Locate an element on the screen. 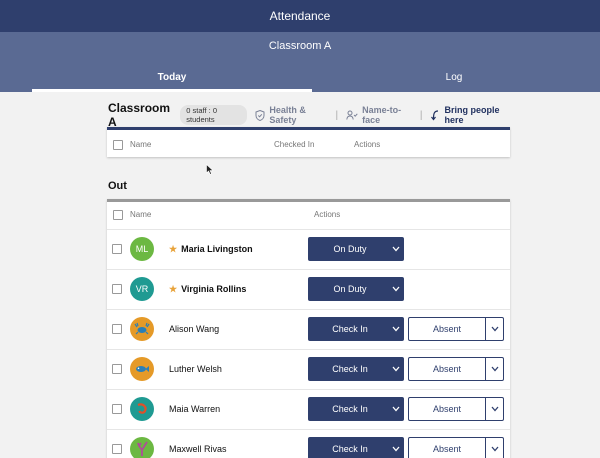 Image resolution: width=600 pixels, height=458 pixels. classroom-name: Classroom A is located at coordinates (300, 46).